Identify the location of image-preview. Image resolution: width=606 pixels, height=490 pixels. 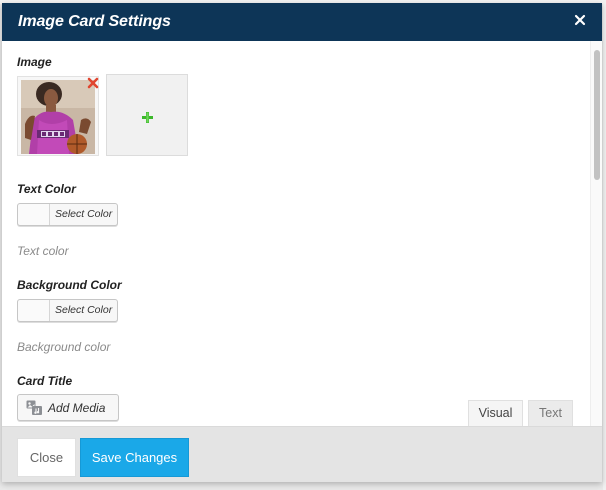
(58, 117).